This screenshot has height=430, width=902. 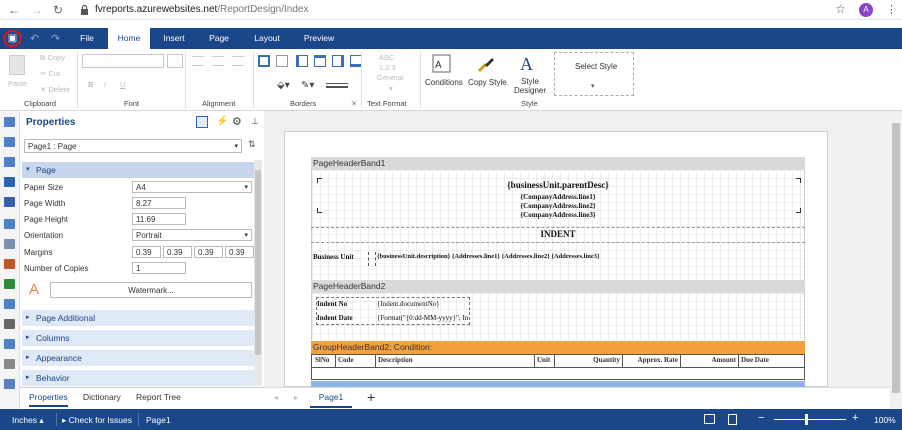 I want to click on align-center-icon, so click(x=218, y=61).